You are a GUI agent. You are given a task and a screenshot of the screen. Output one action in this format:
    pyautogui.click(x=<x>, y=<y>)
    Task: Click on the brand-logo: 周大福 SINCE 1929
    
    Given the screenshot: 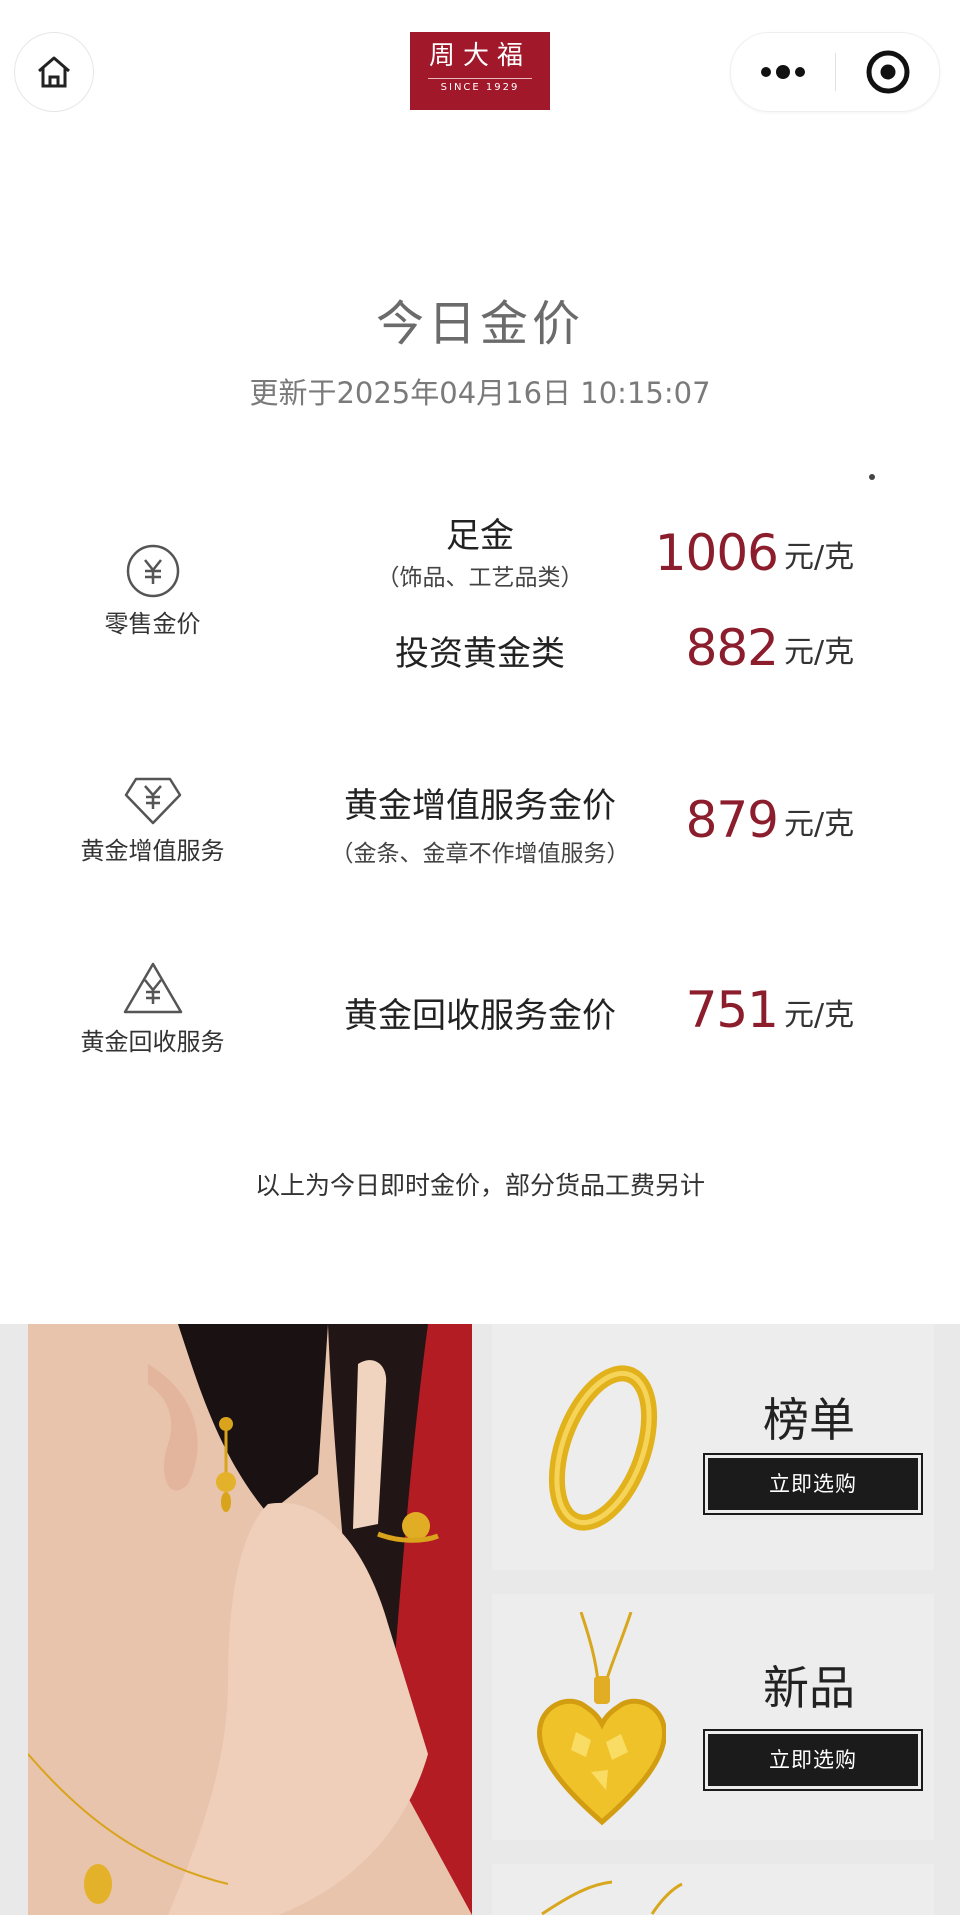 What is the action you would take?
    pyautogui.click(x=480, y=71)
    